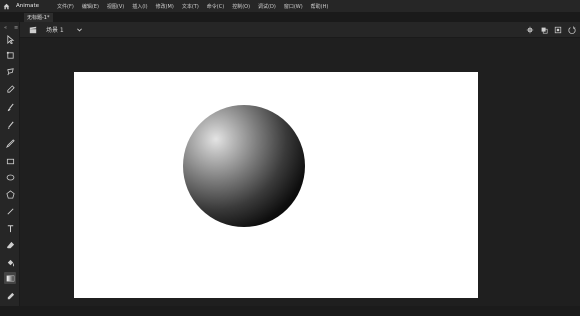 The image size is (580, 316). What do you see at coordinates (290, 311) in the screenshot?
I see `bottom-panel-edge` at bounding box center [290, 311].